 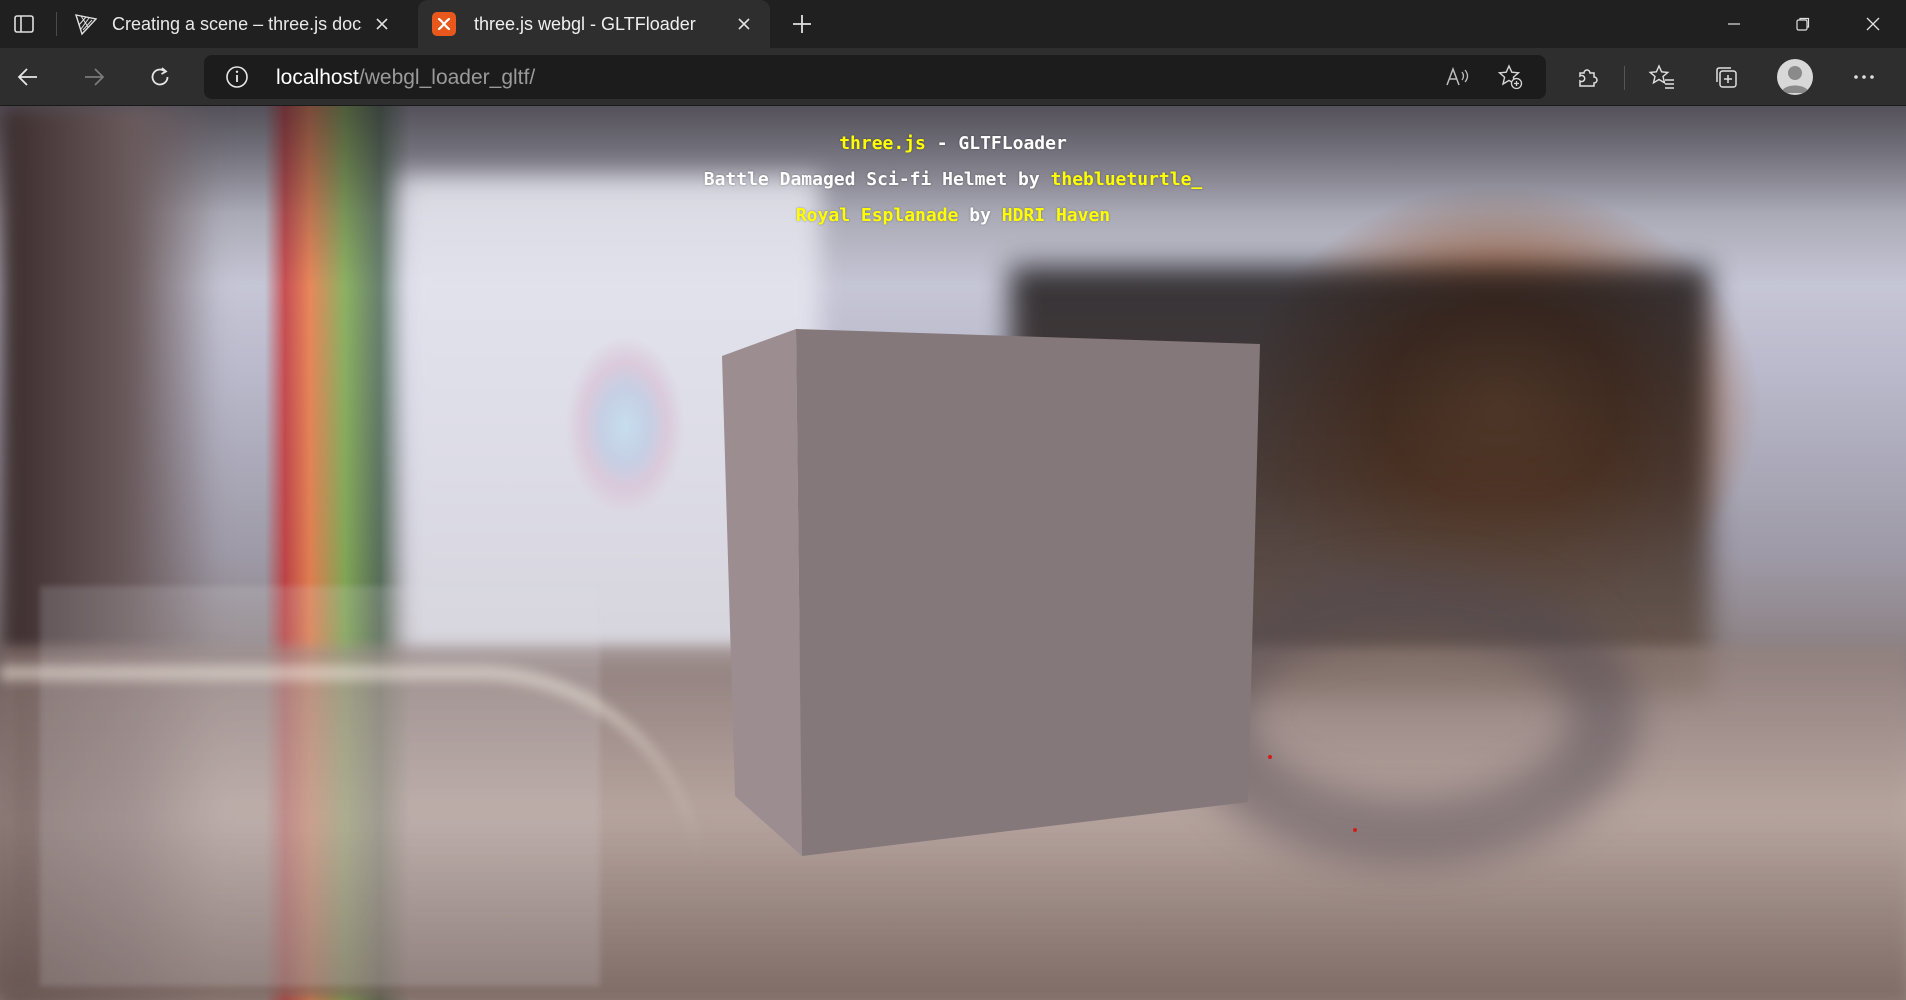 I want to click on environment-wall, so click(x=610, y=416).